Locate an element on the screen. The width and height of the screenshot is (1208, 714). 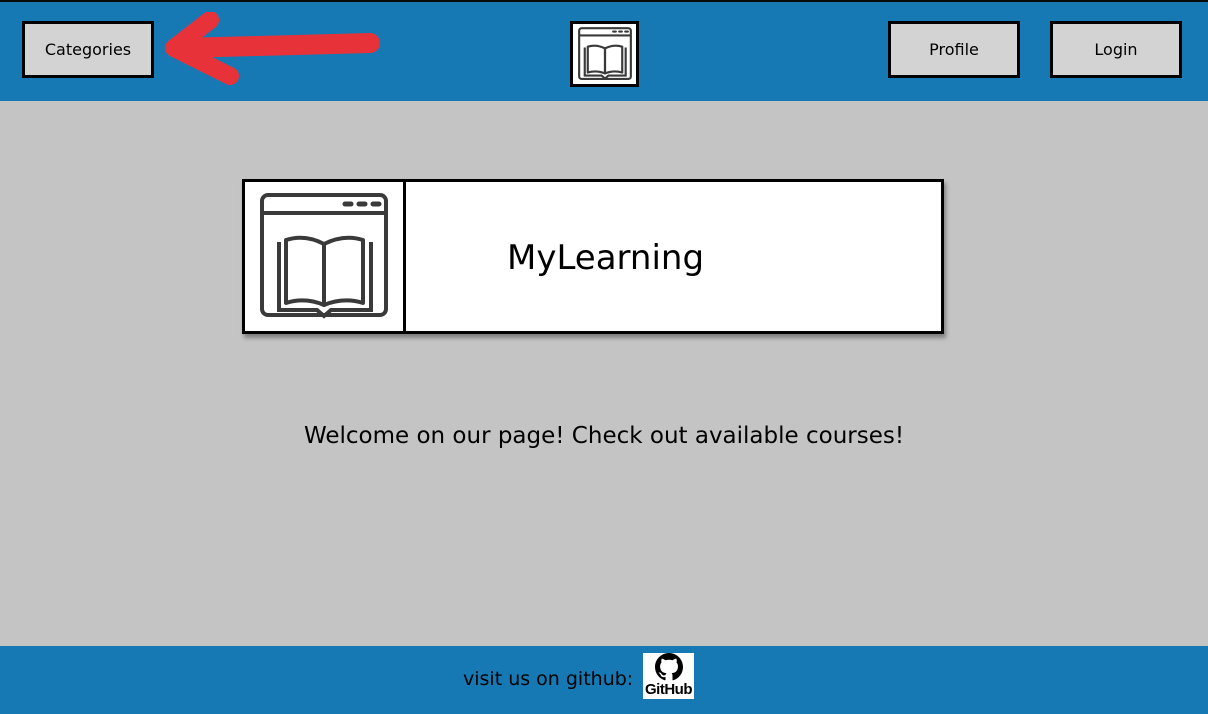
brand-card: MyLearning is located at coordinates (593, 256).